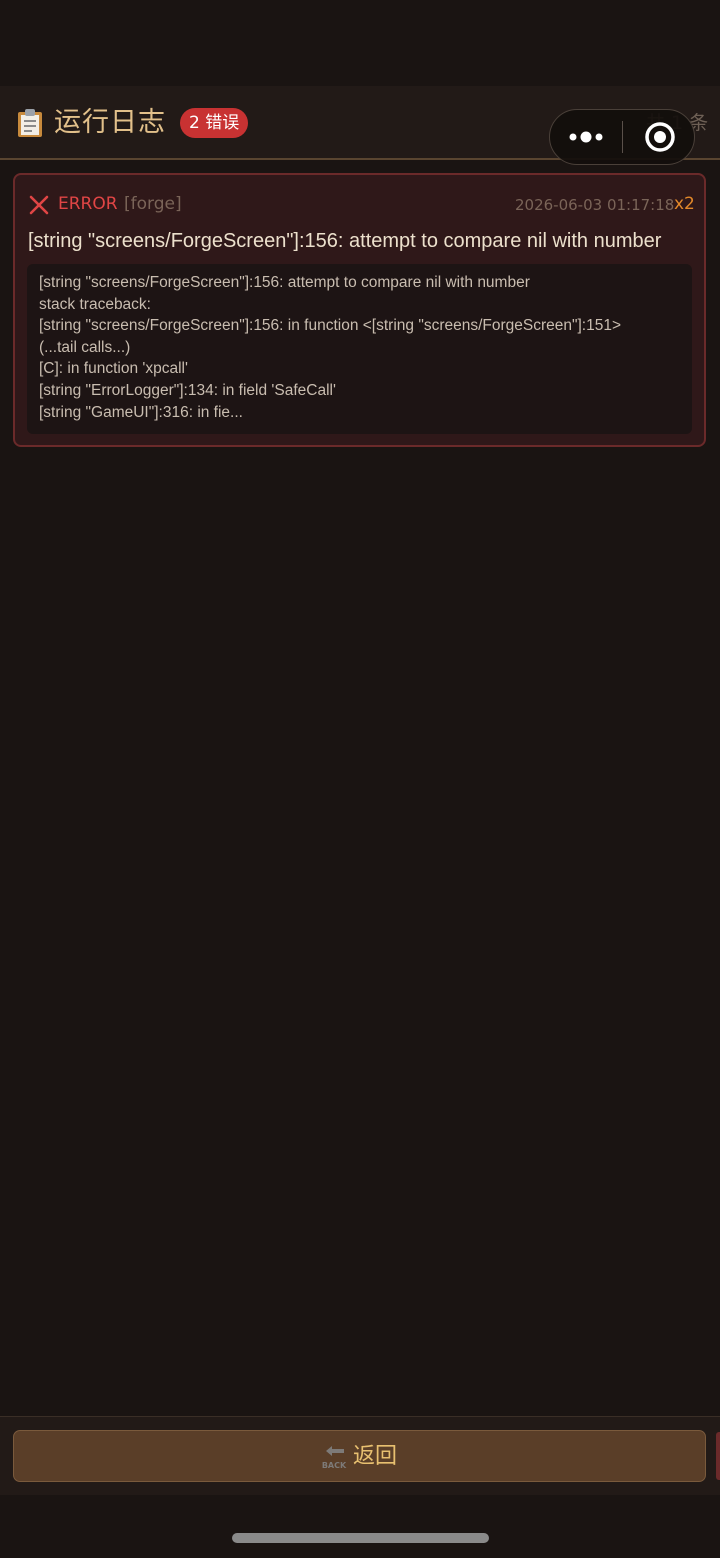  Describe the element at coordinates (113, 369) in the screenshot. I see `traceback-line: [C]: in function 'xpcall'` at that location.